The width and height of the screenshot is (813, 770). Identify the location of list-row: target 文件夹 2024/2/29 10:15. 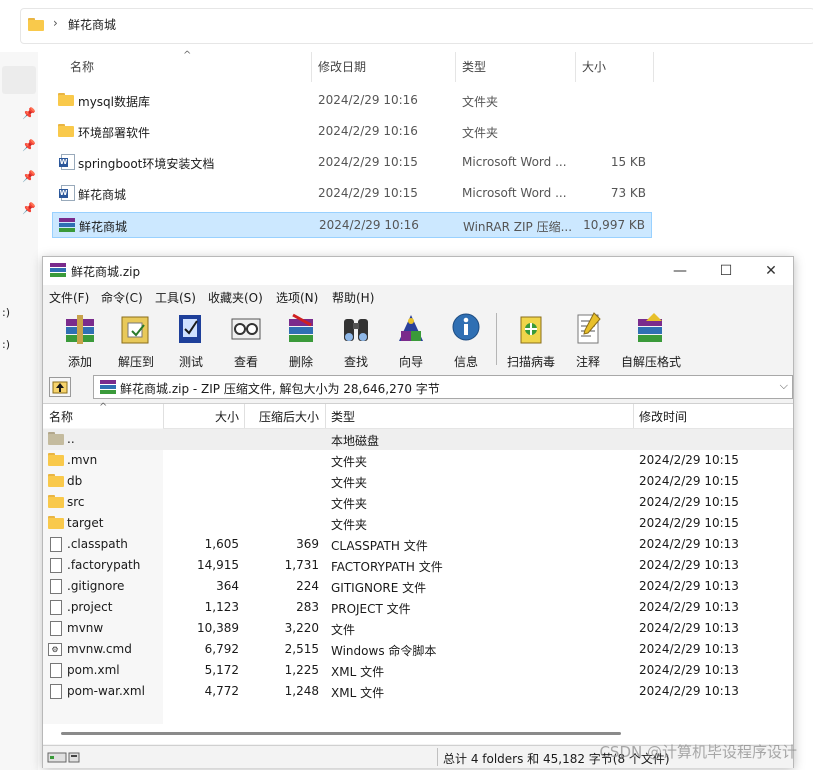
(418, 523).